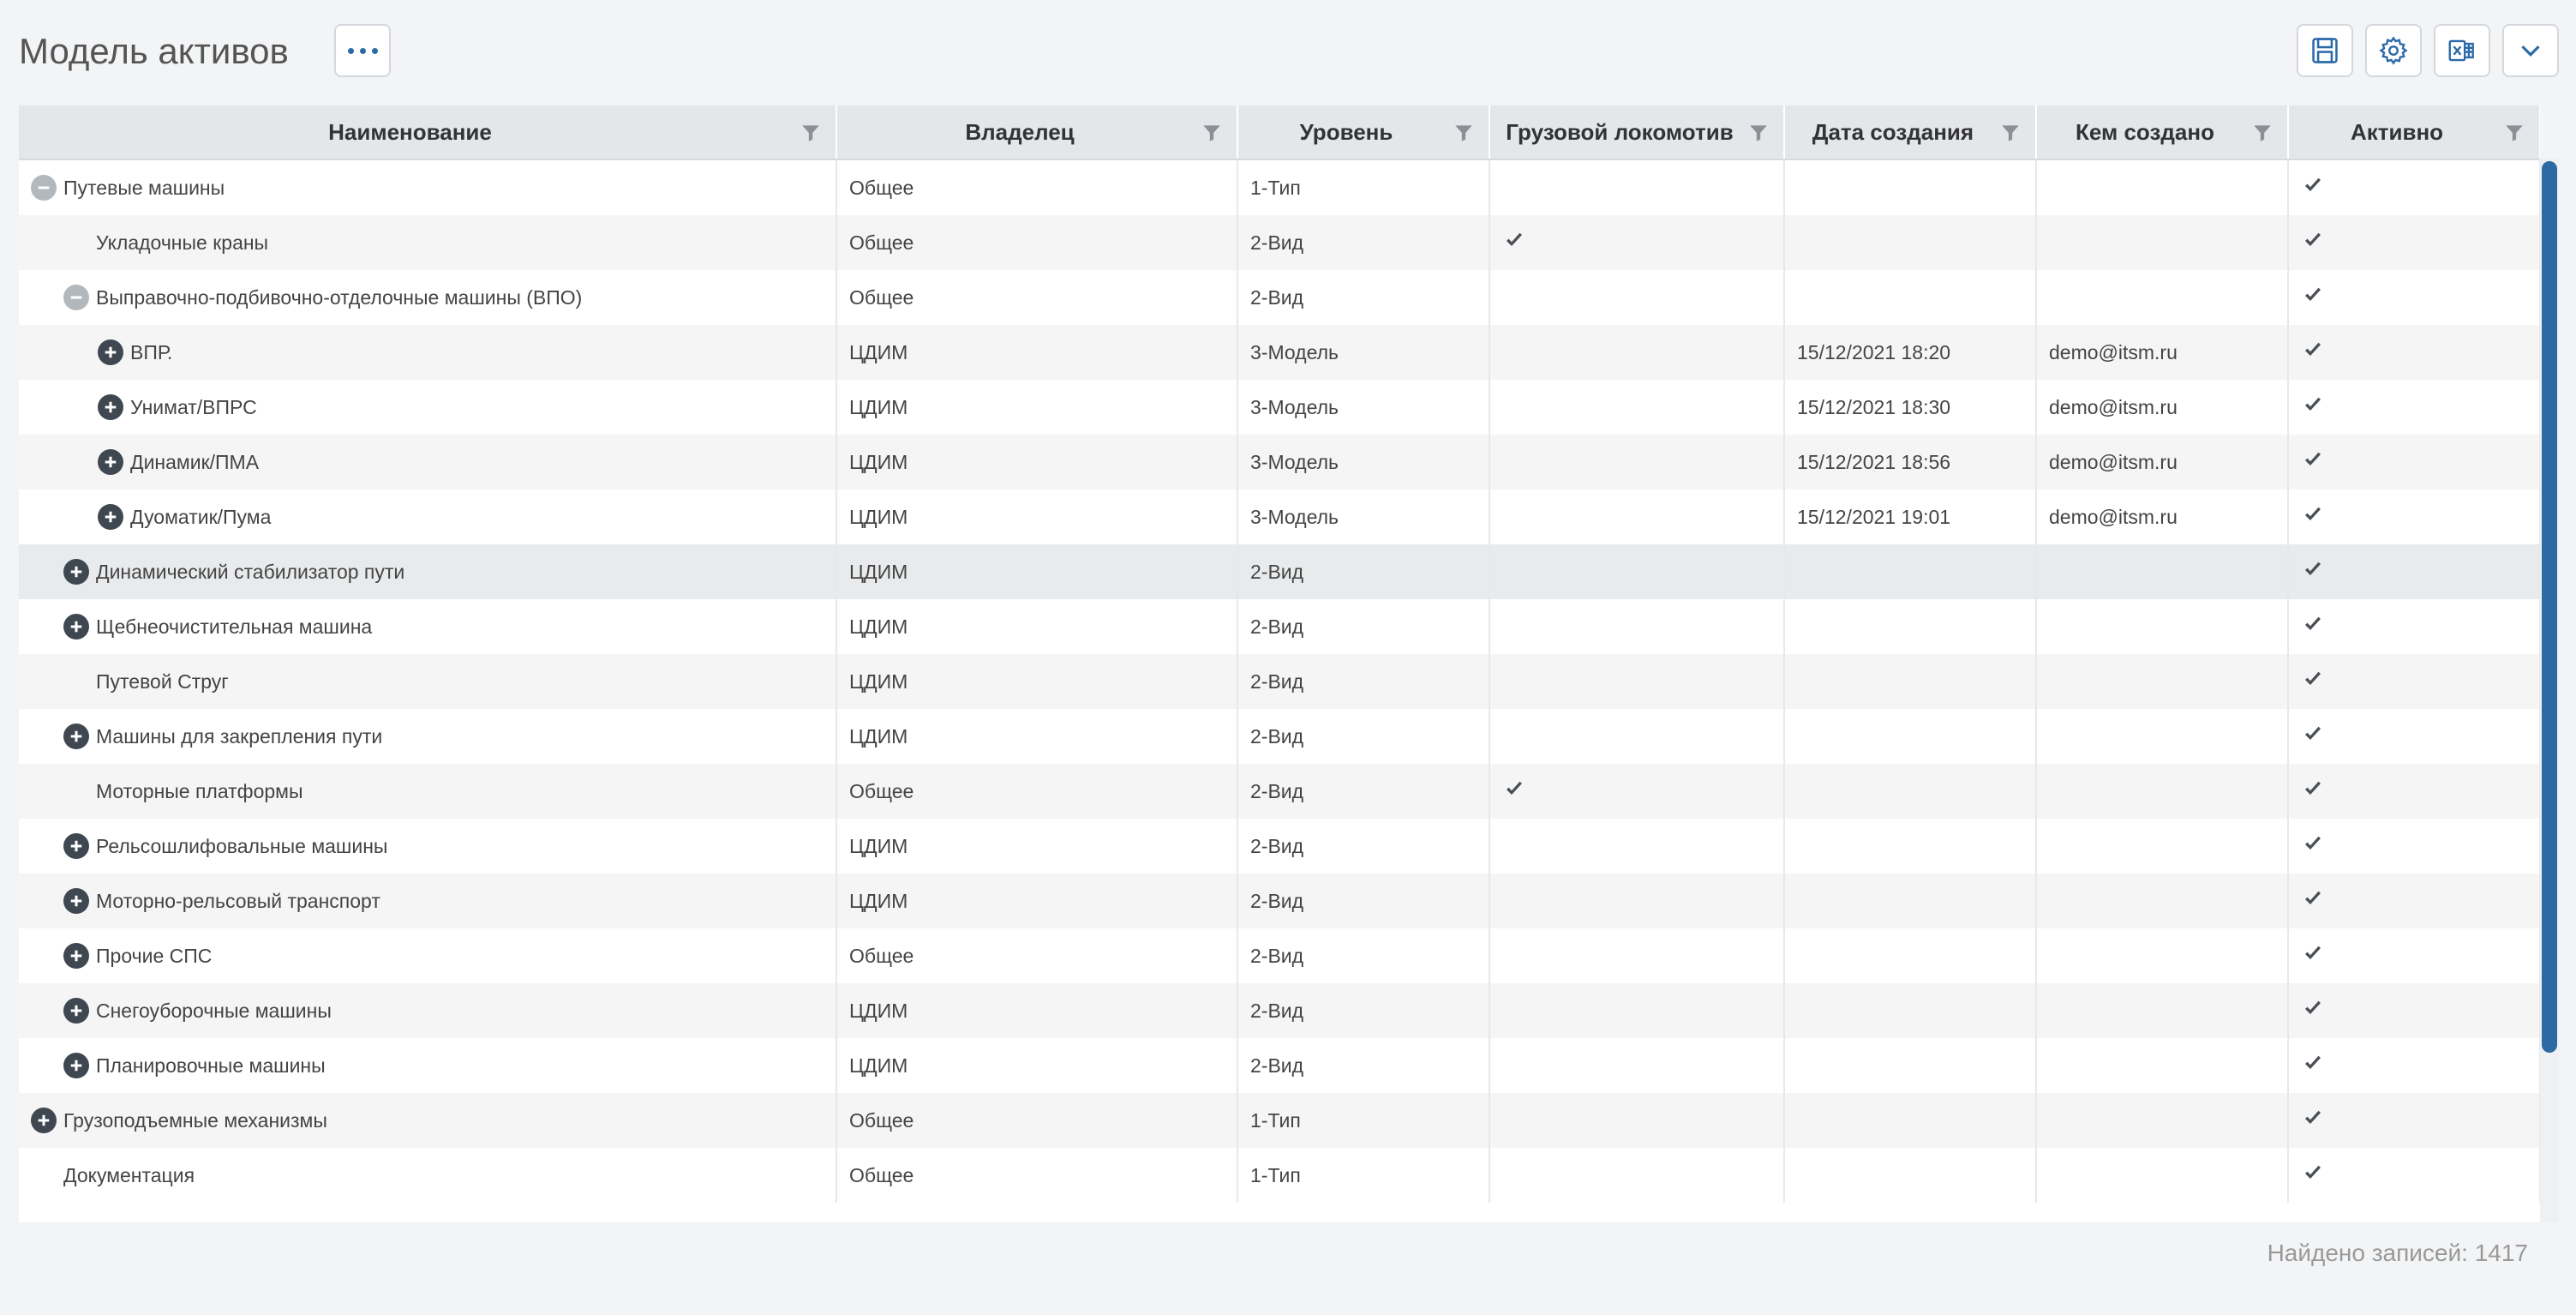 The width and height of the screenshot is (2576, 1315). I want to click on column-header-active: Активно, so click(2414, 132).